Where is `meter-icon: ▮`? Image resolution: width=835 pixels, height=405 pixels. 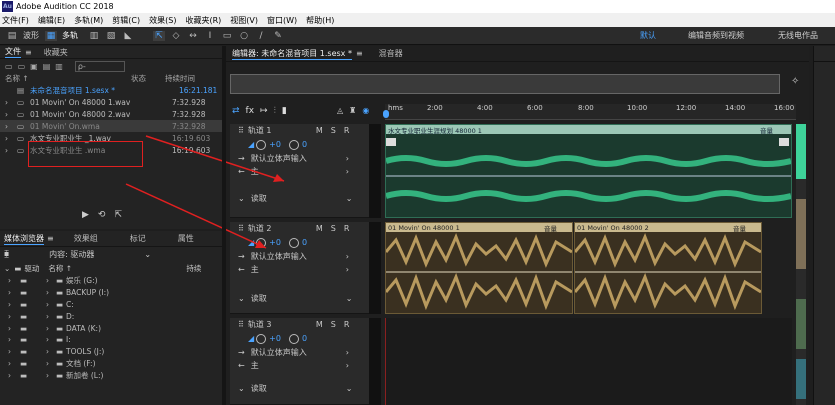 meter-icon: ▮ is located at coordinates (284, 111).